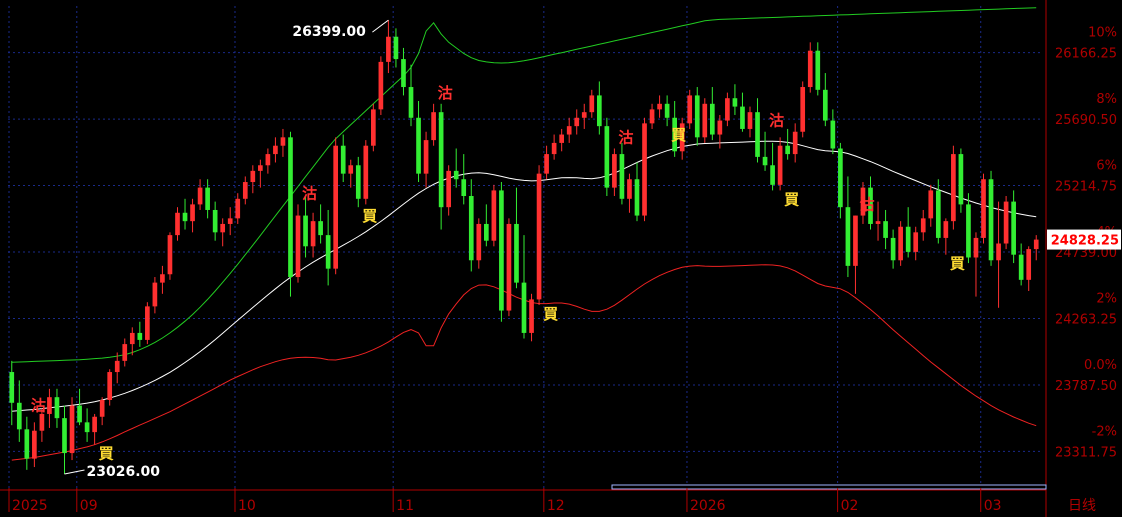 The height and width of the screenshot is (517, 1122). What do you see at coordinates (30, 506) in the screenshot?
I see `date-tick-label: 2025` at bounding box center [30, 506].